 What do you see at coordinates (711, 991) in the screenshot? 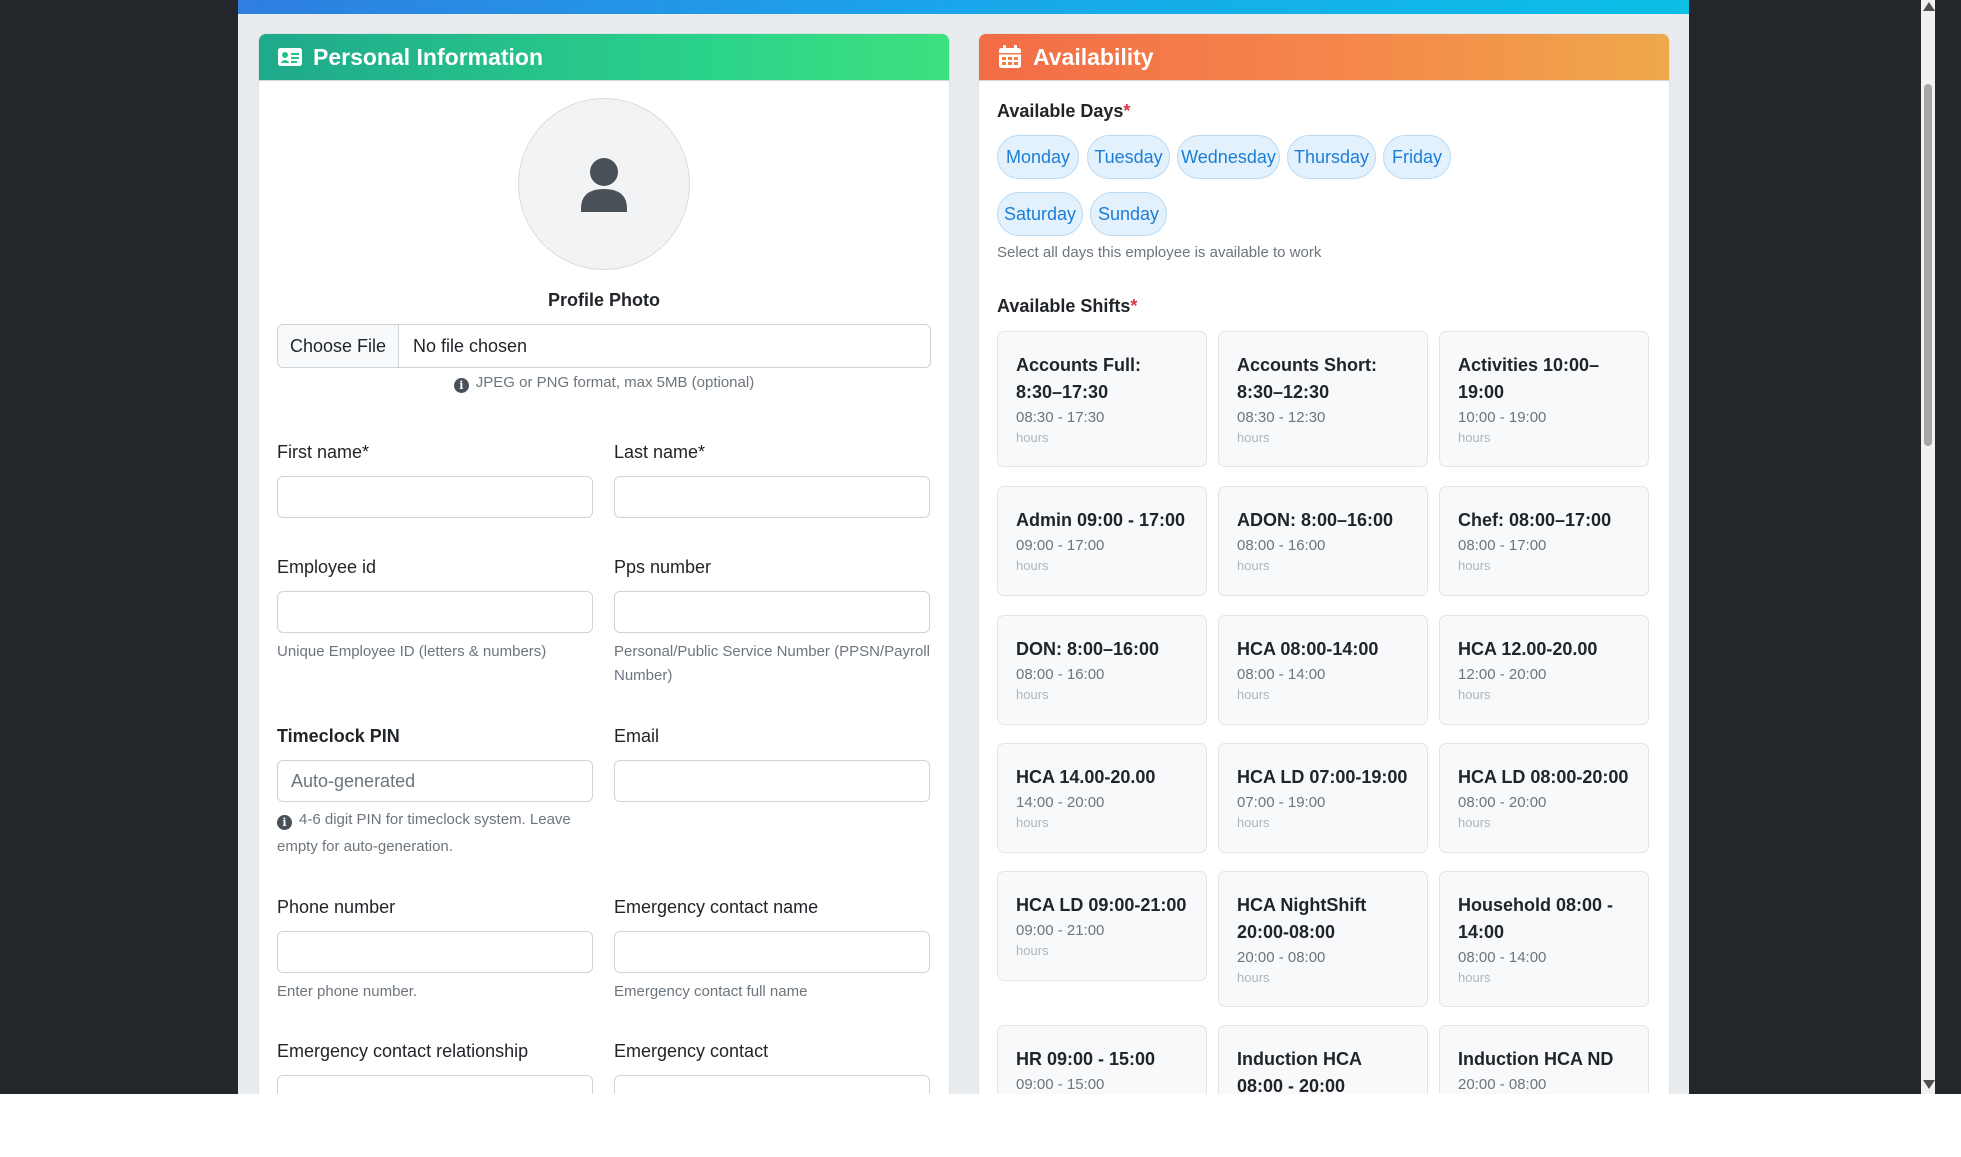
I see `emergency-contact-name-help: Emergency contact full name` at bounding box center [711, 991].